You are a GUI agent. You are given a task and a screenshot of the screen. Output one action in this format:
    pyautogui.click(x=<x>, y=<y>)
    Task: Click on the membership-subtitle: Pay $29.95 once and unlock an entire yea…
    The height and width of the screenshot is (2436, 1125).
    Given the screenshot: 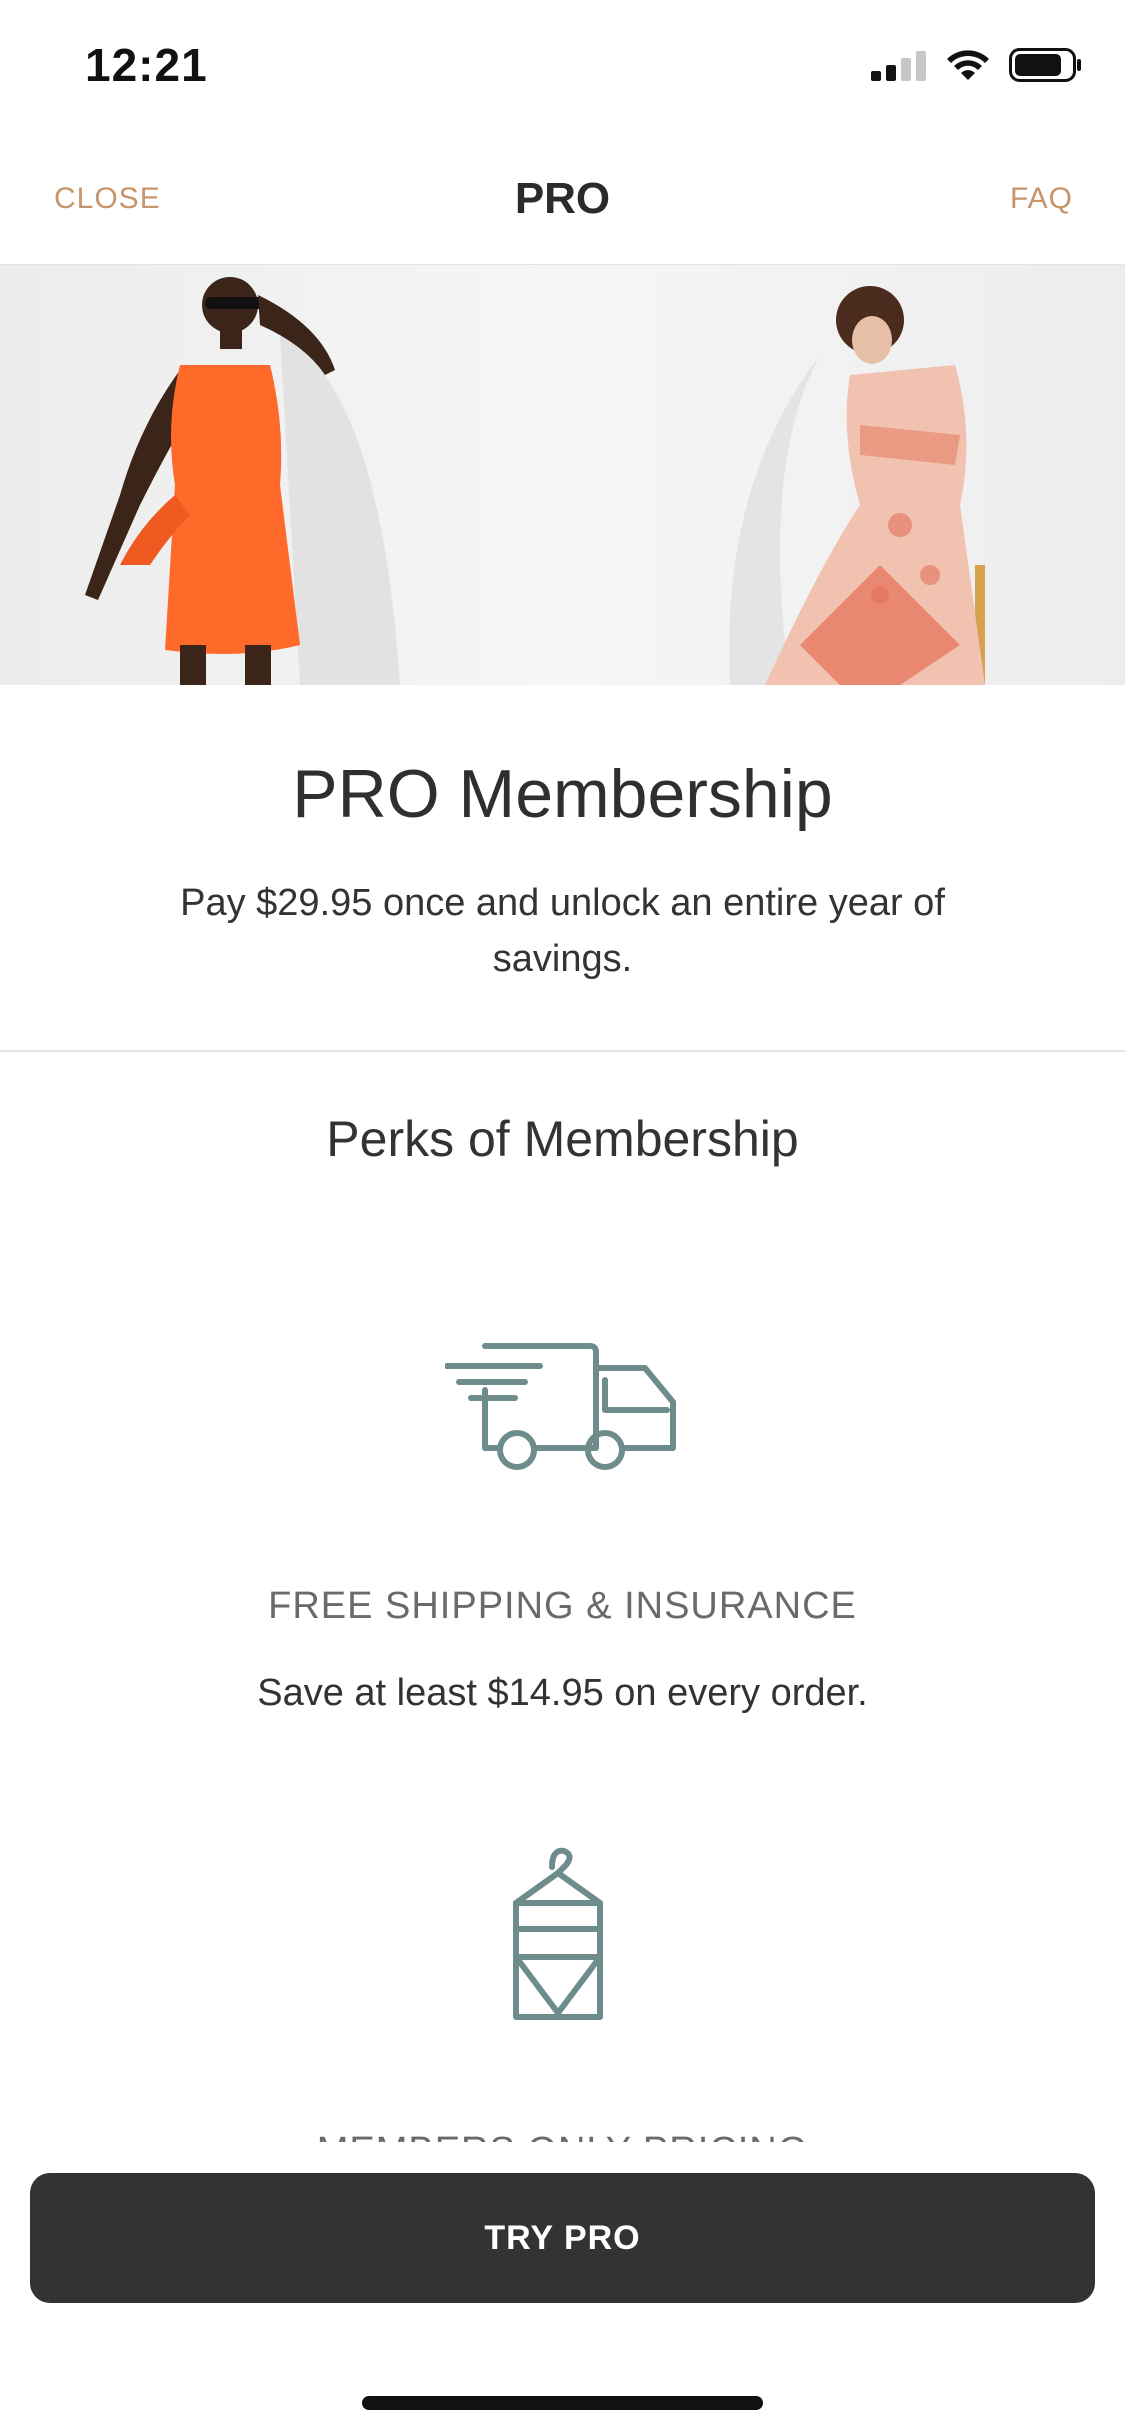 What is the action you would take?
    pyautogui.click(x=562, y=931)
    